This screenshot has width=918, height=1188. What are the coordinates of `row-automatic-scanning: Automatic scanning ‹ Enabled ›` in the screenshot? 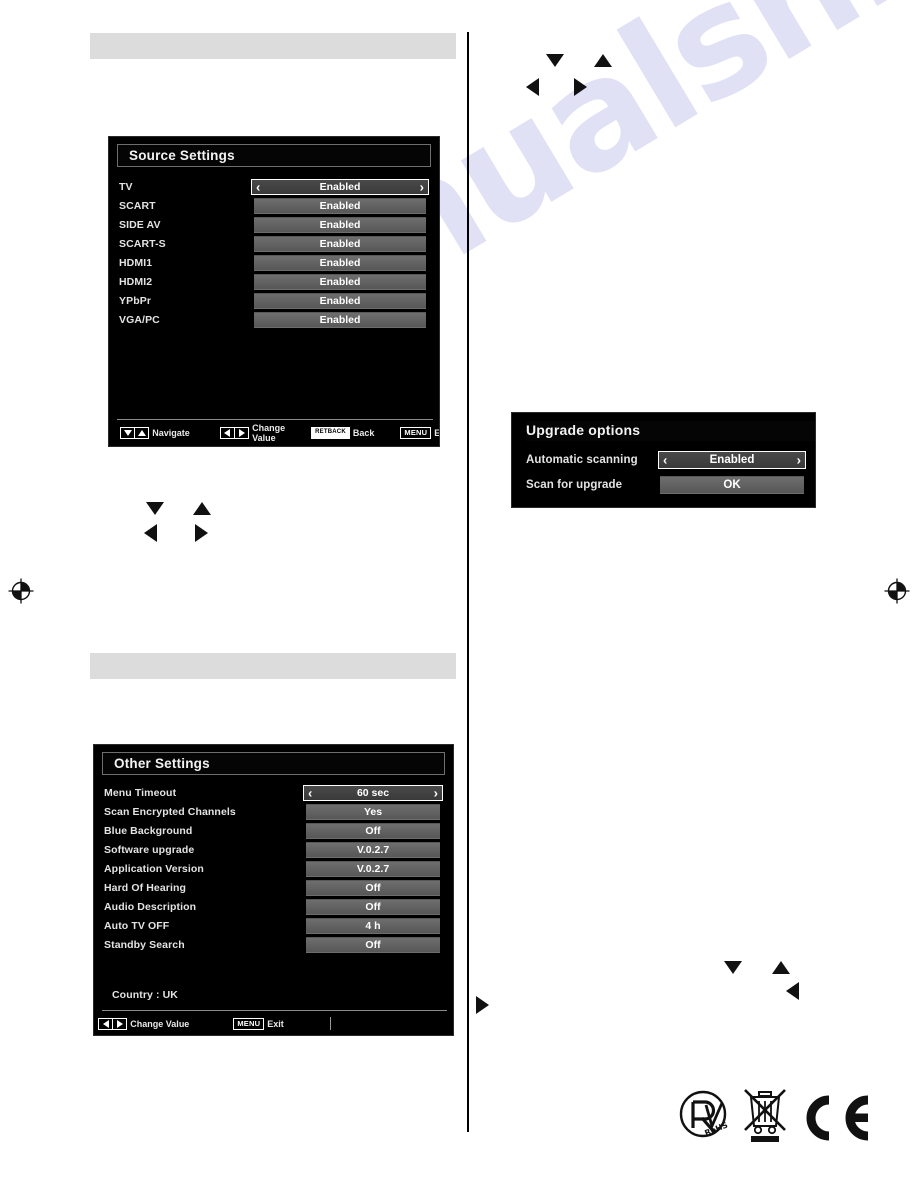 It's located at (666, 459).